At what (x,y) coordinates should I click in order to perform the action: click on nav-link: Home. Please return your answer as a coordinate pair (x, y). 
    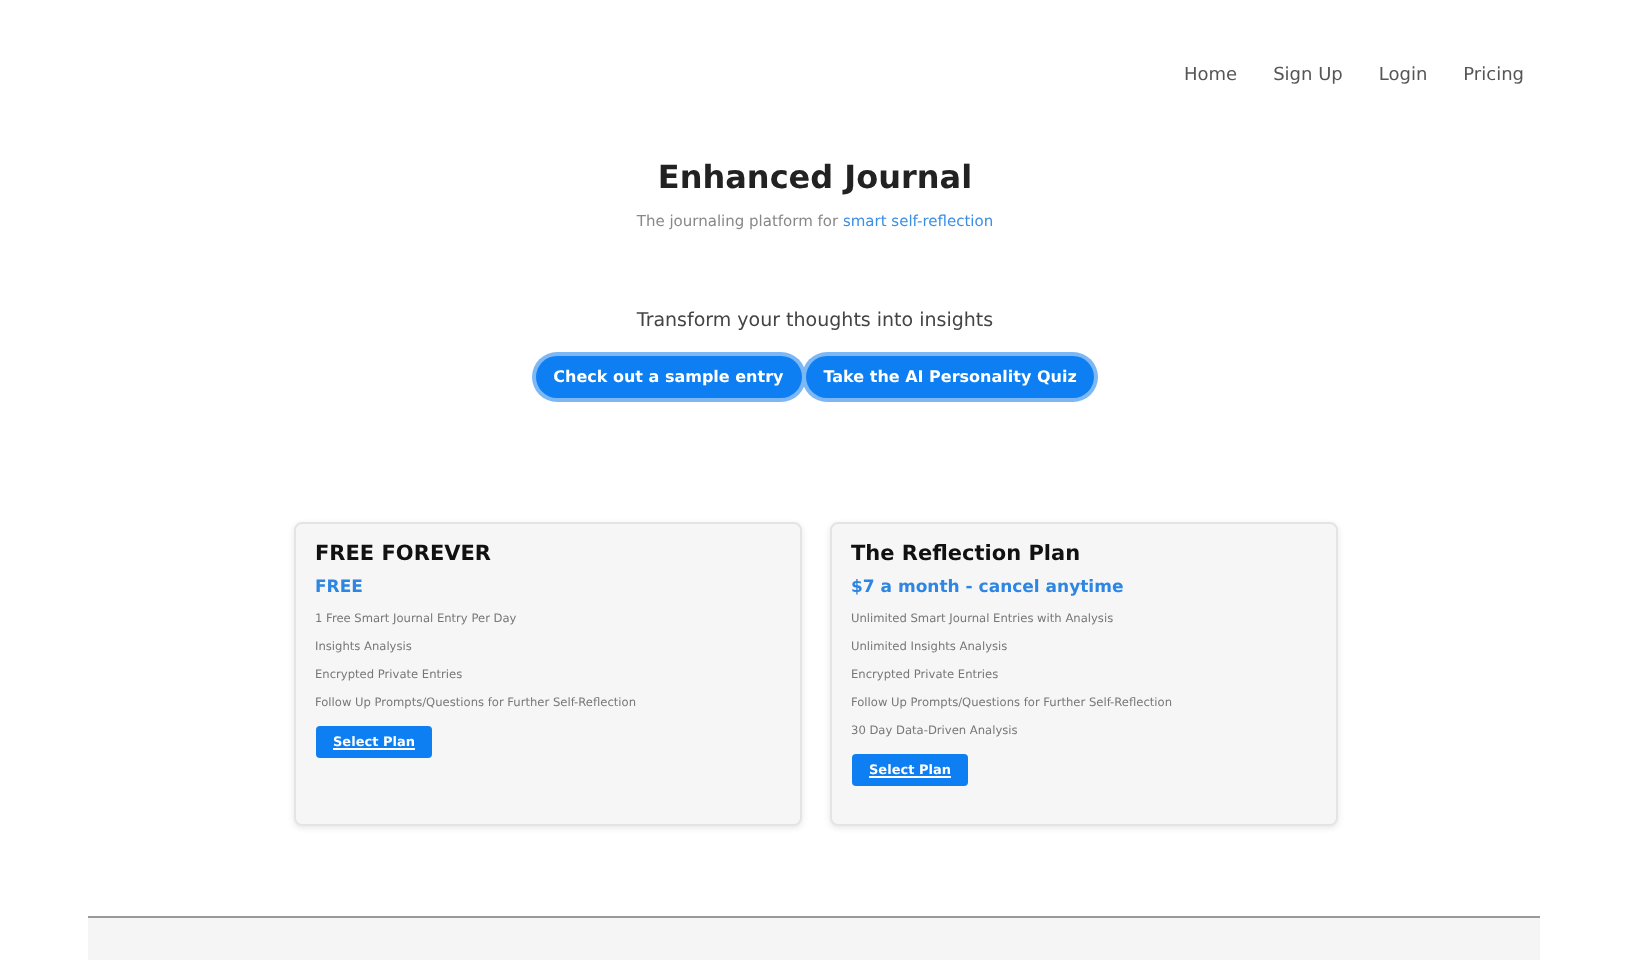
    Looking at the image, I should click on (1211, 76).